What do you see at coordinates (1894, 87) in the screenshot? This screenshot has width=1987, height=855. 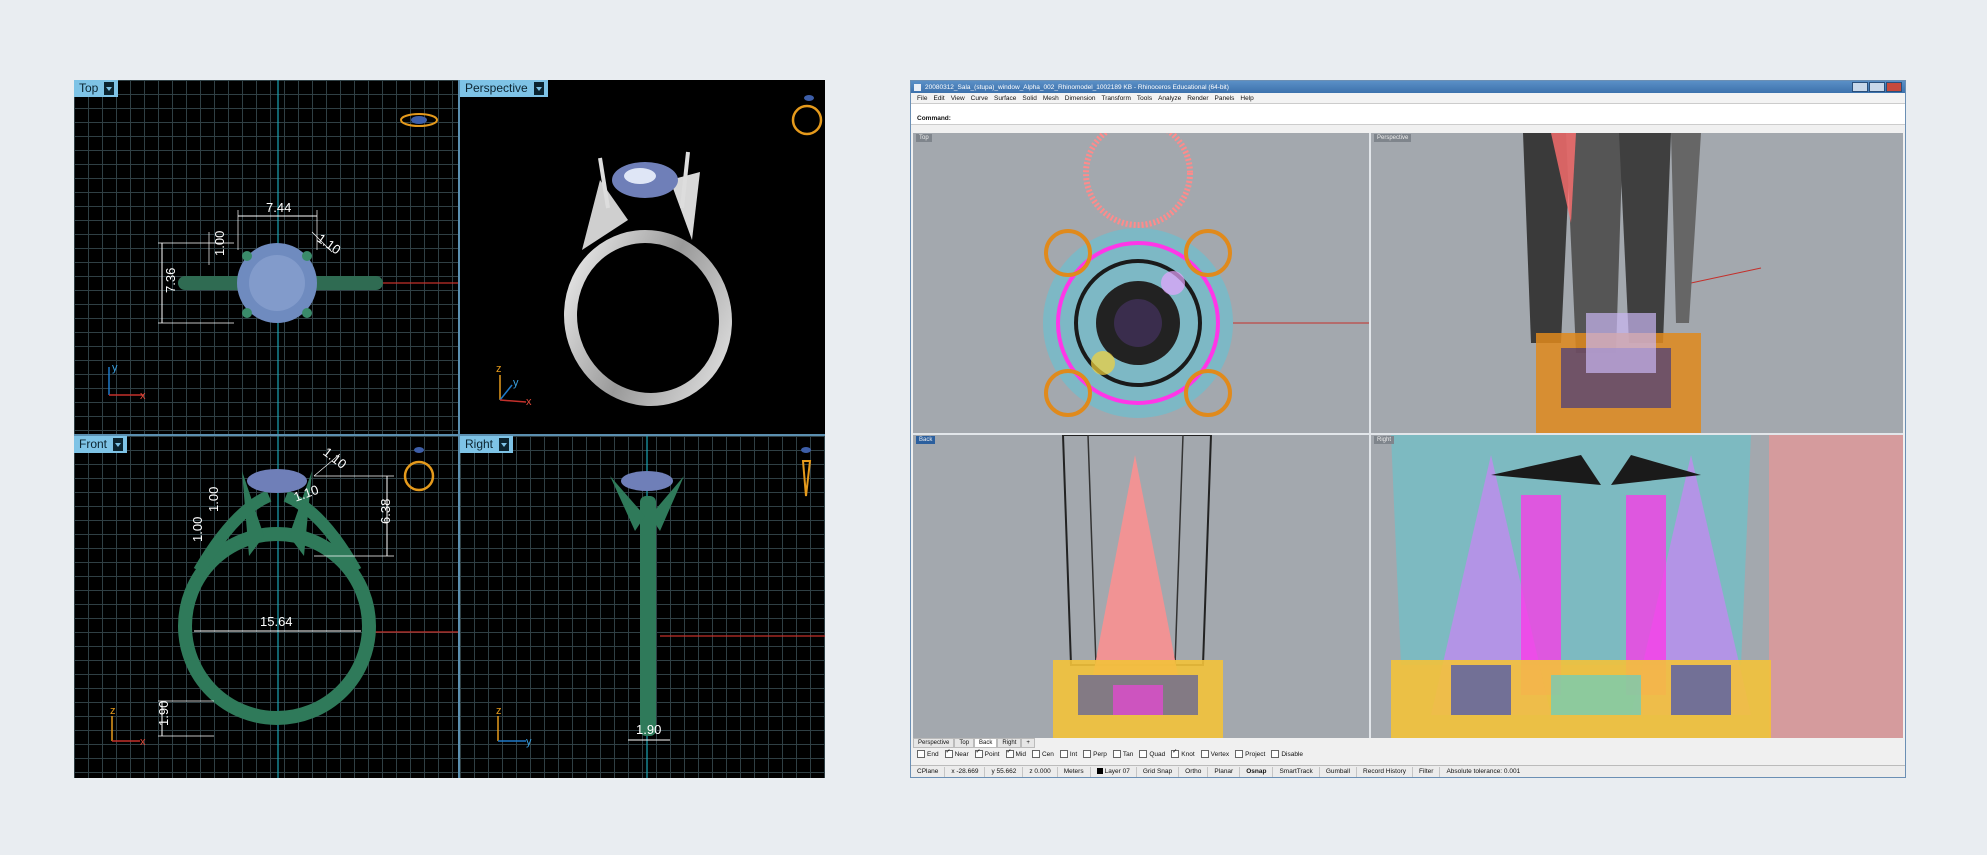 I see `close-button` at bounding box center [1894, 87].